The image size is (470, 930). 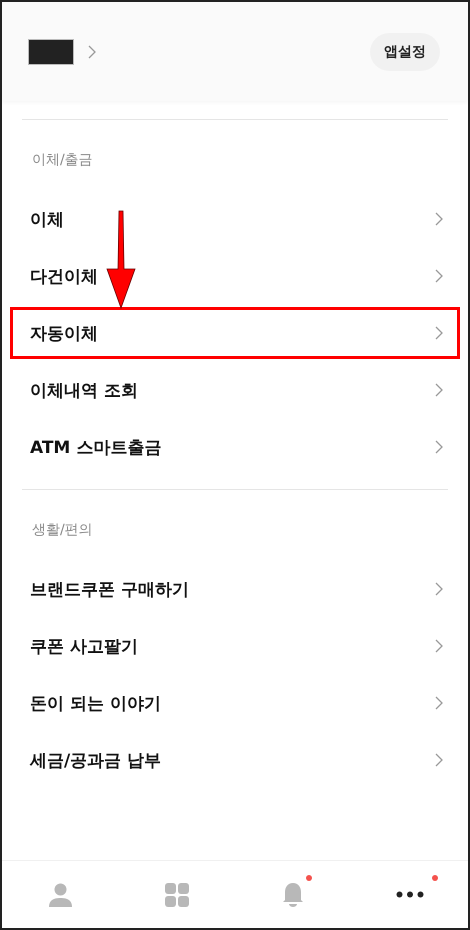 I want to click on section-title: 이체/출금, so click(x=62, y=160).